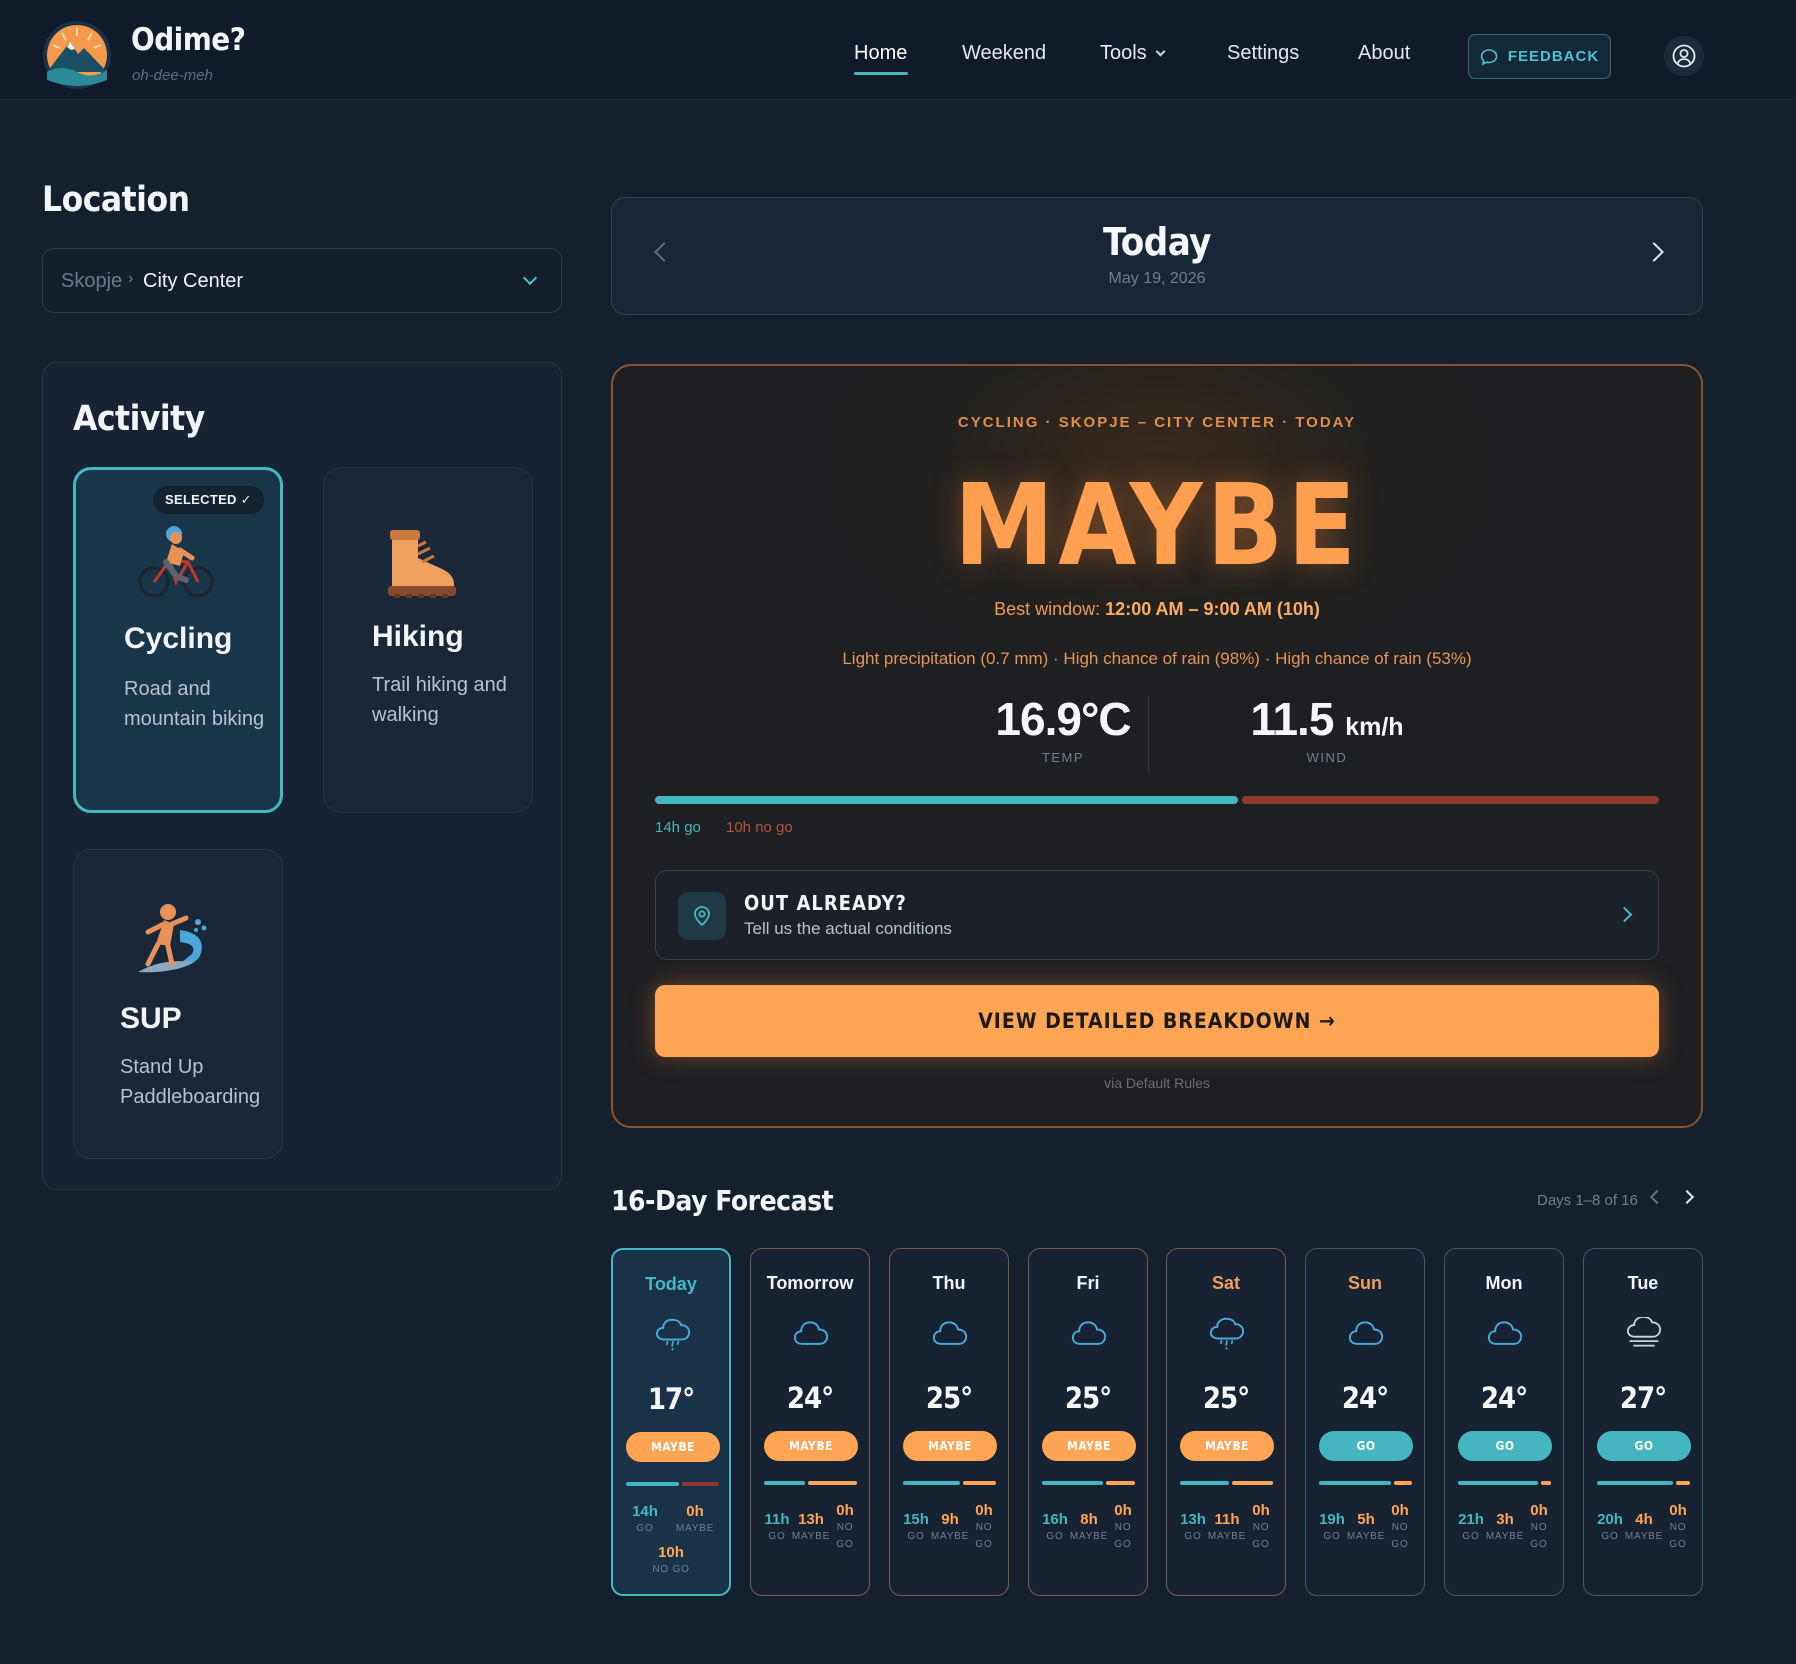  What do you see at coordinates (193, 281) in the screenshot?
I see `location-area: City Center` at bounding box center [193, 281].